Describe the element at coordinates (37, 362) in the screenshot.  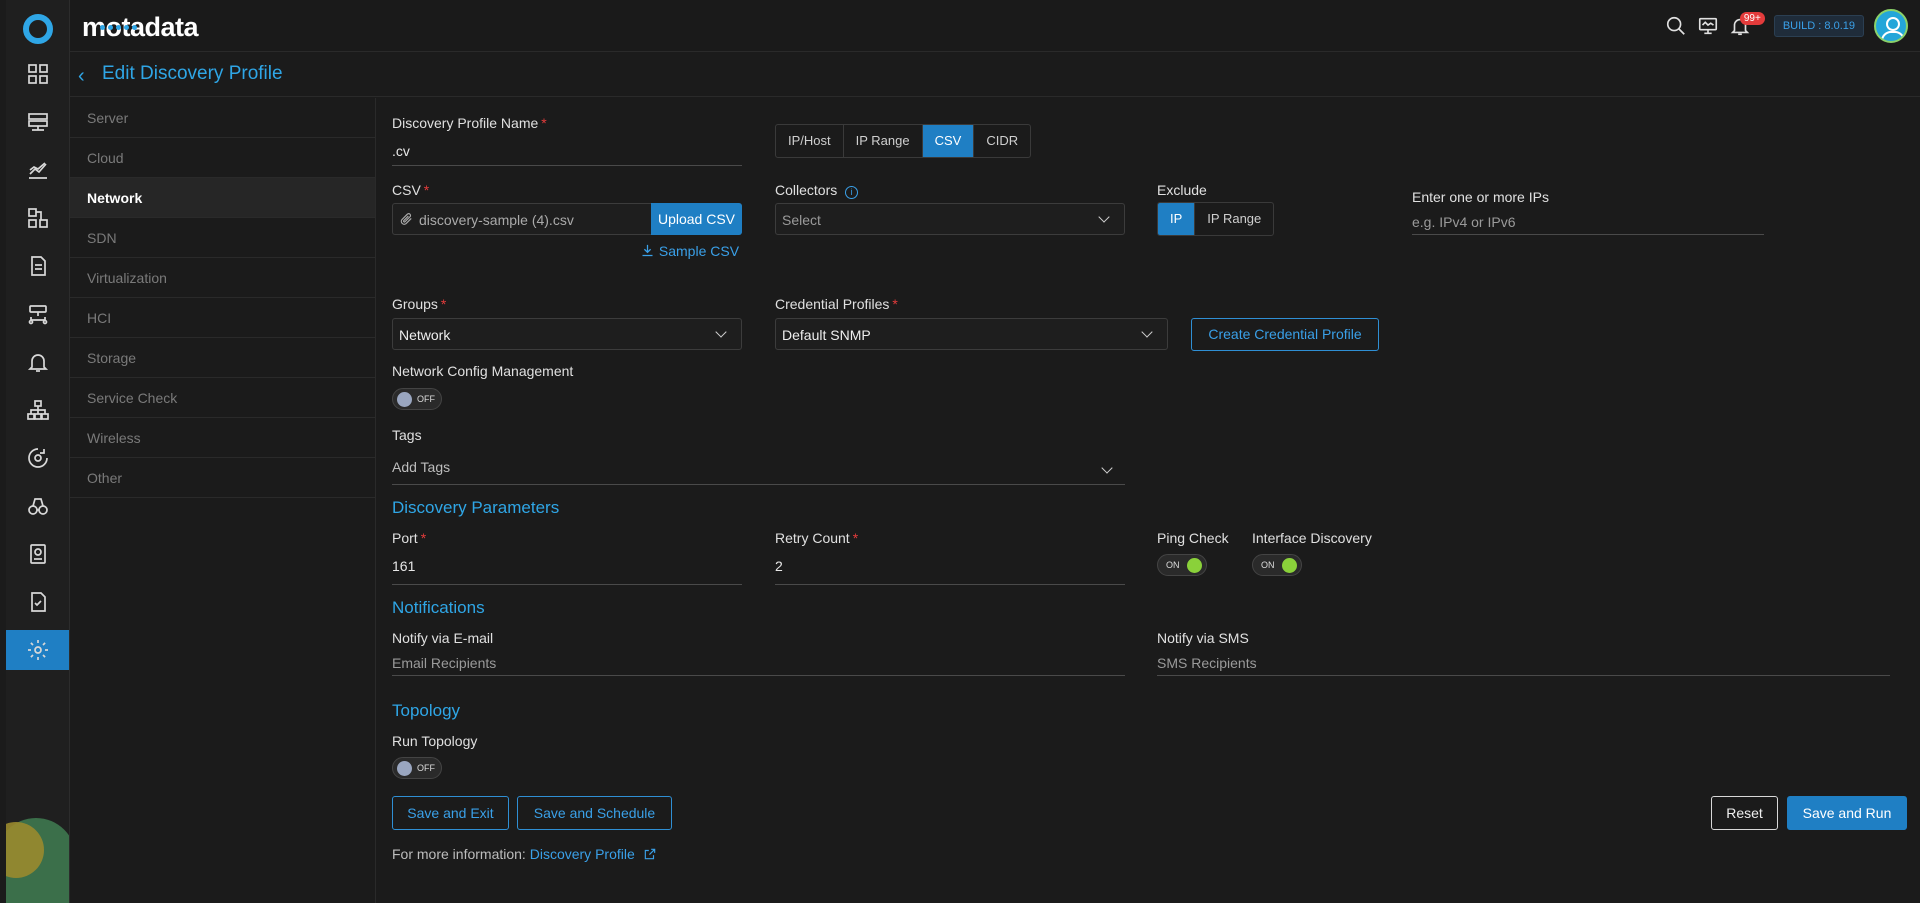
I see `alert-icon` at that location.